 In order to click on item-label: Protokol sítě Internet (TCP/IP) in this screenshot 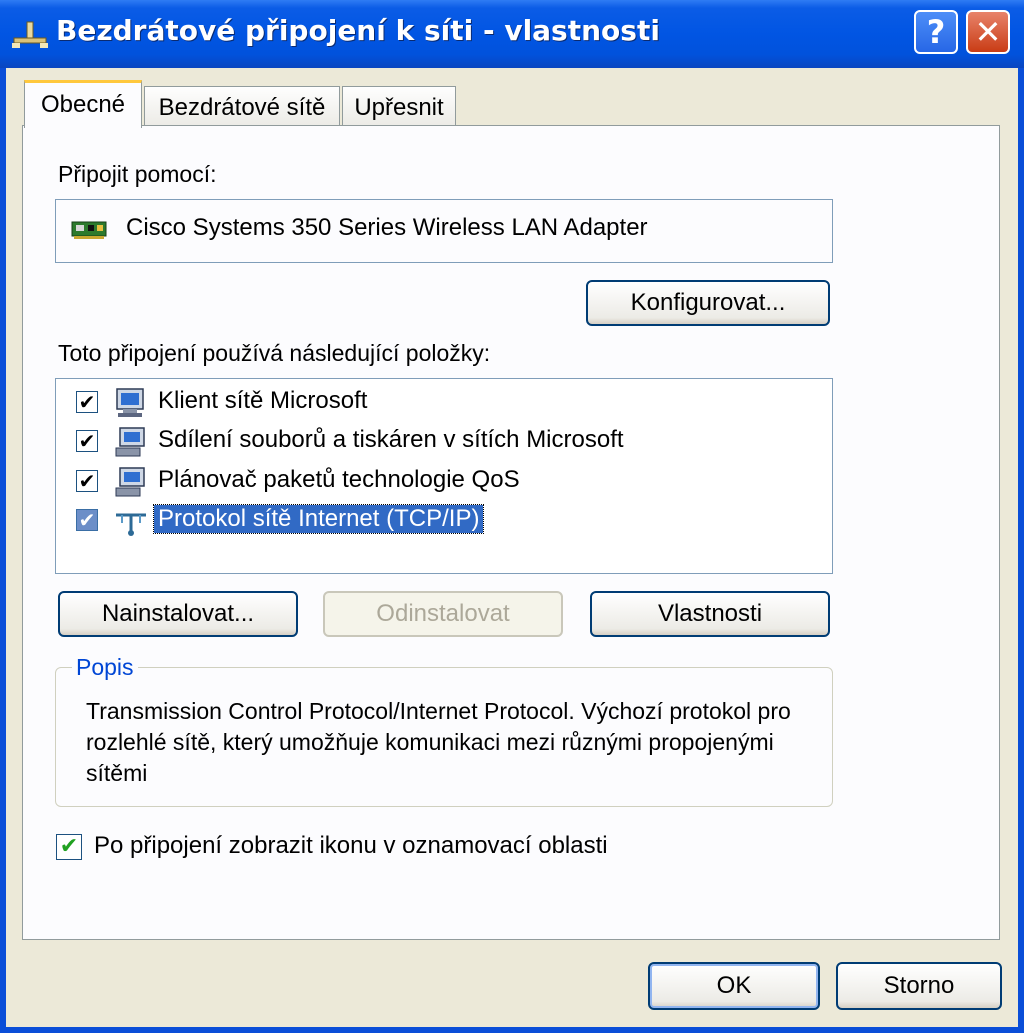, I will do `click(318, 519)`.